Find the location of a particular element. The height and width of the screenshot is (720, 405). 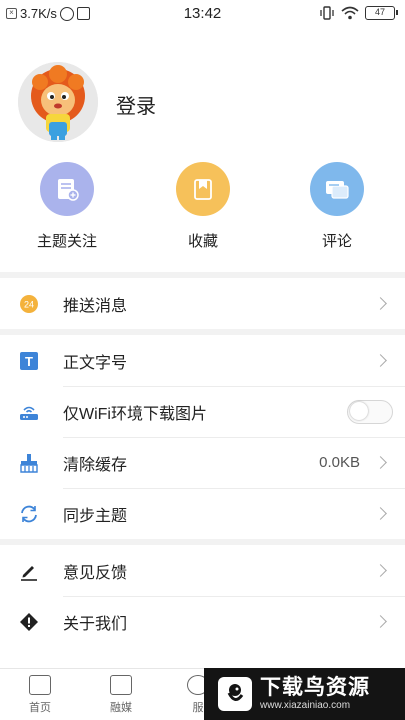

shortcut-row: 主题关注 收藏 评论 is located at coordinates (202, 208).